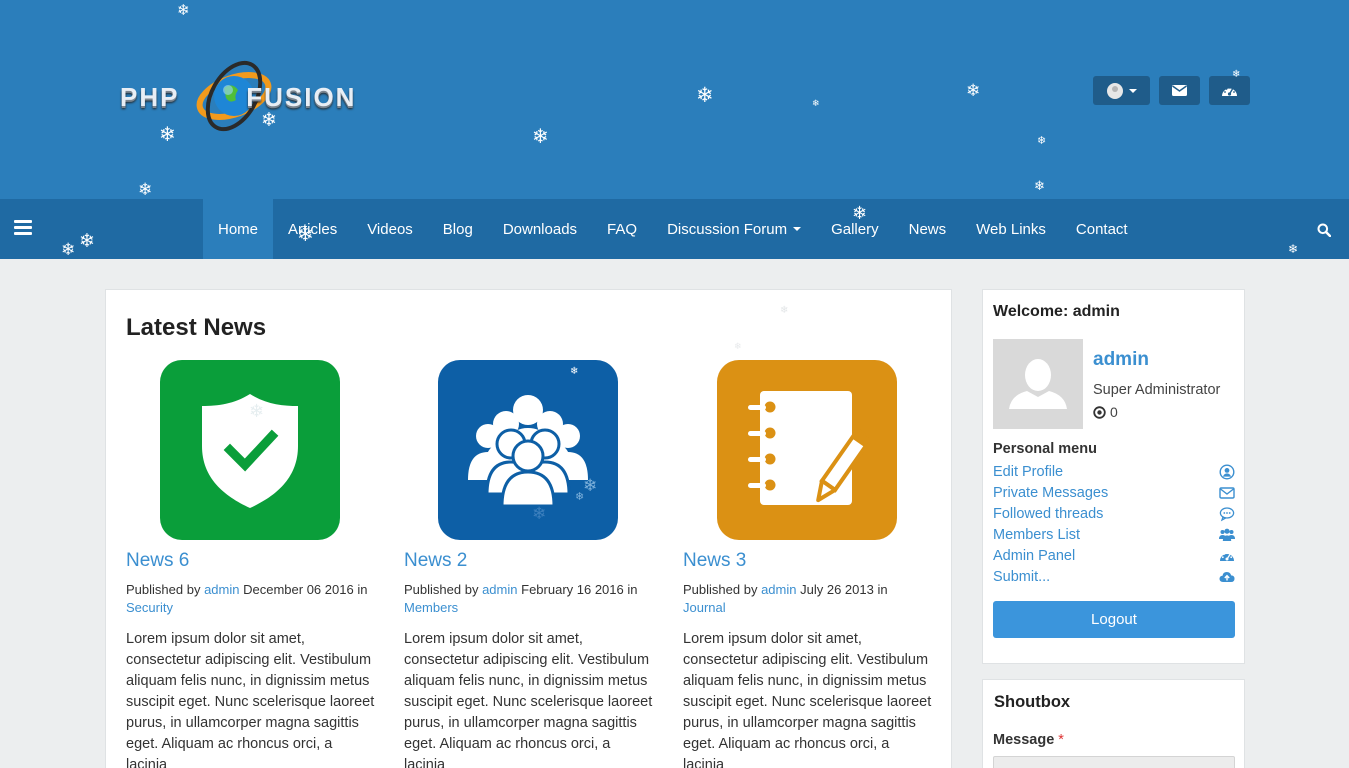 The image size is (1349, 768). I want to click on menu-item-private-messages: Private Messages, so click(1114, 492).